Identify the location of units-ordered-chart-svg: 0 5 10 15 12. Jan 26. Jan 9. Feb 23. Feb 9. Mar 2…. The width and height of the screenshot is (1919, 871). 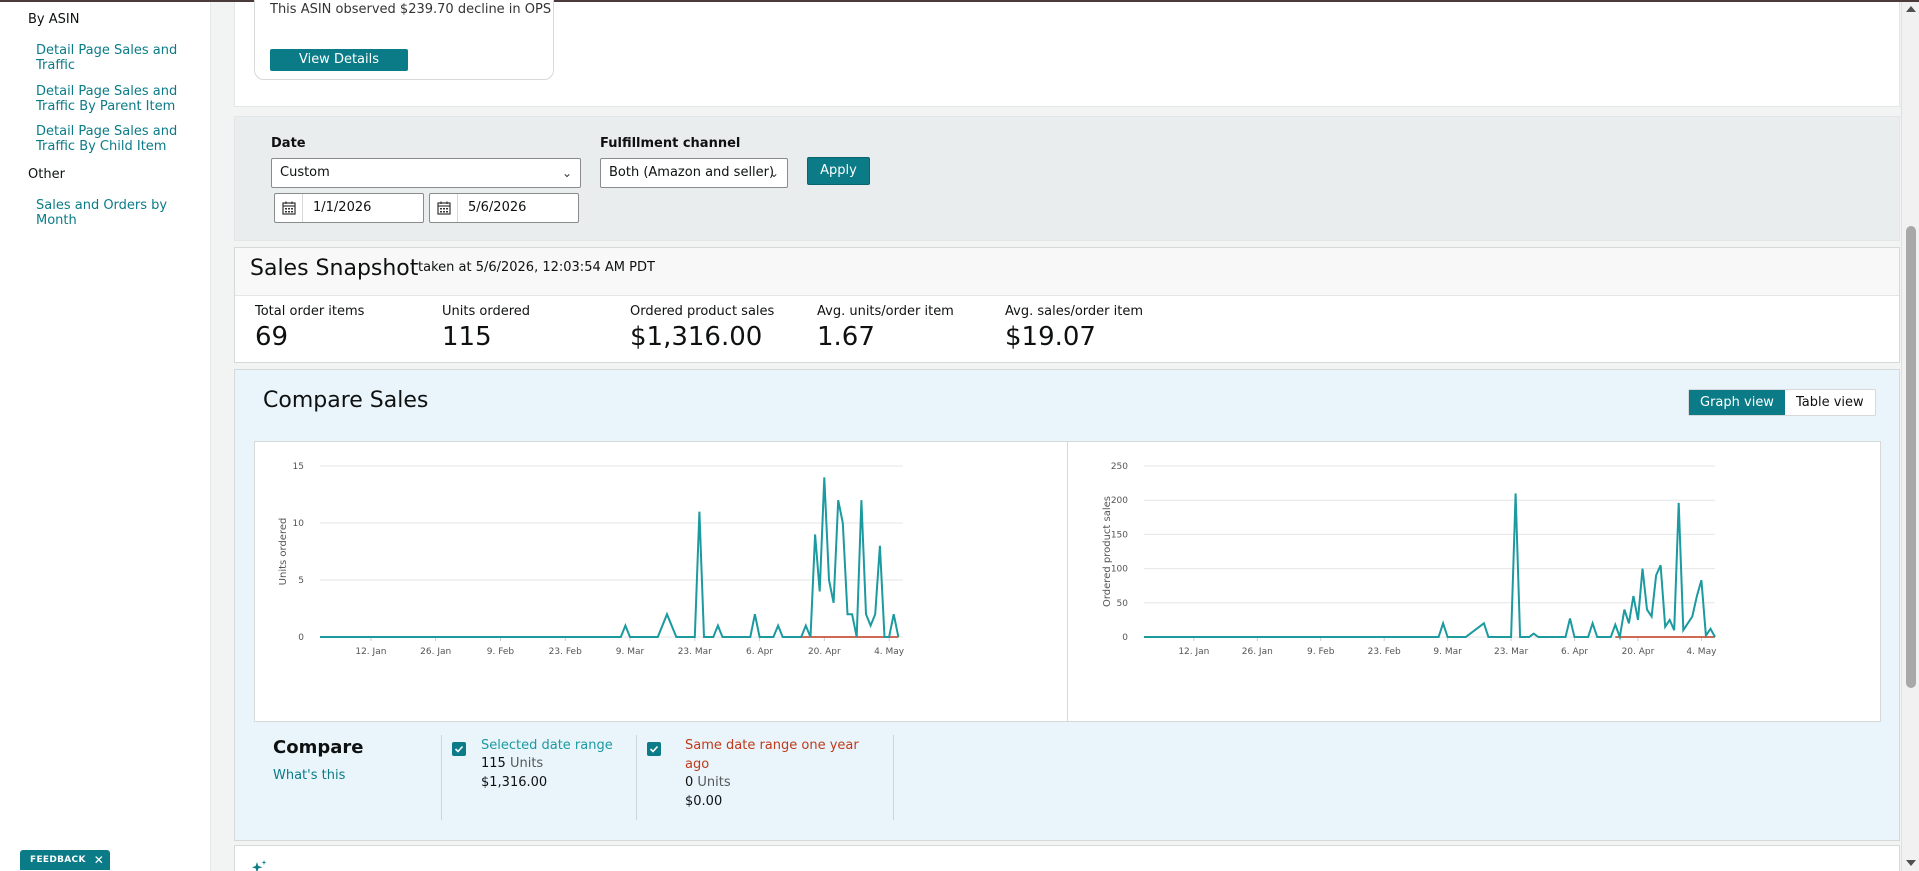
(591, 559).